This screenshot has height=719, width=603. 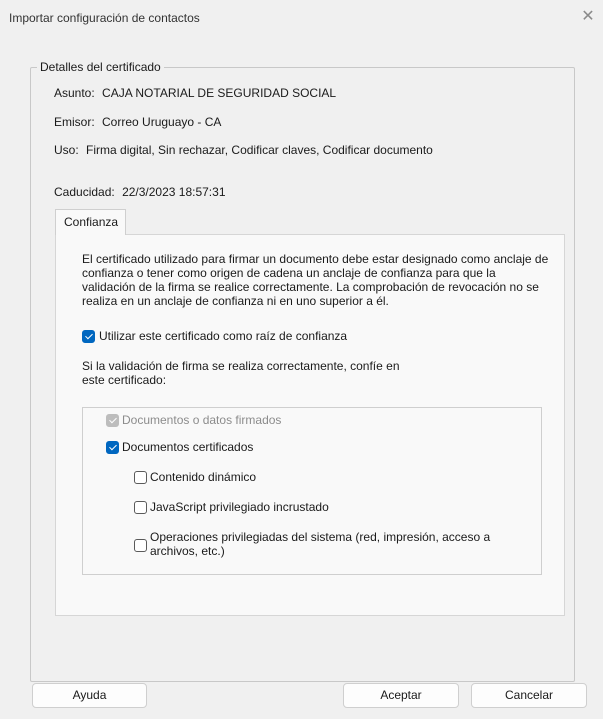 What do you see at coordinates (104, 18) in the screenshot?
I see `window-title: Importar configuración de contactos` at bounding box center [104, 18].